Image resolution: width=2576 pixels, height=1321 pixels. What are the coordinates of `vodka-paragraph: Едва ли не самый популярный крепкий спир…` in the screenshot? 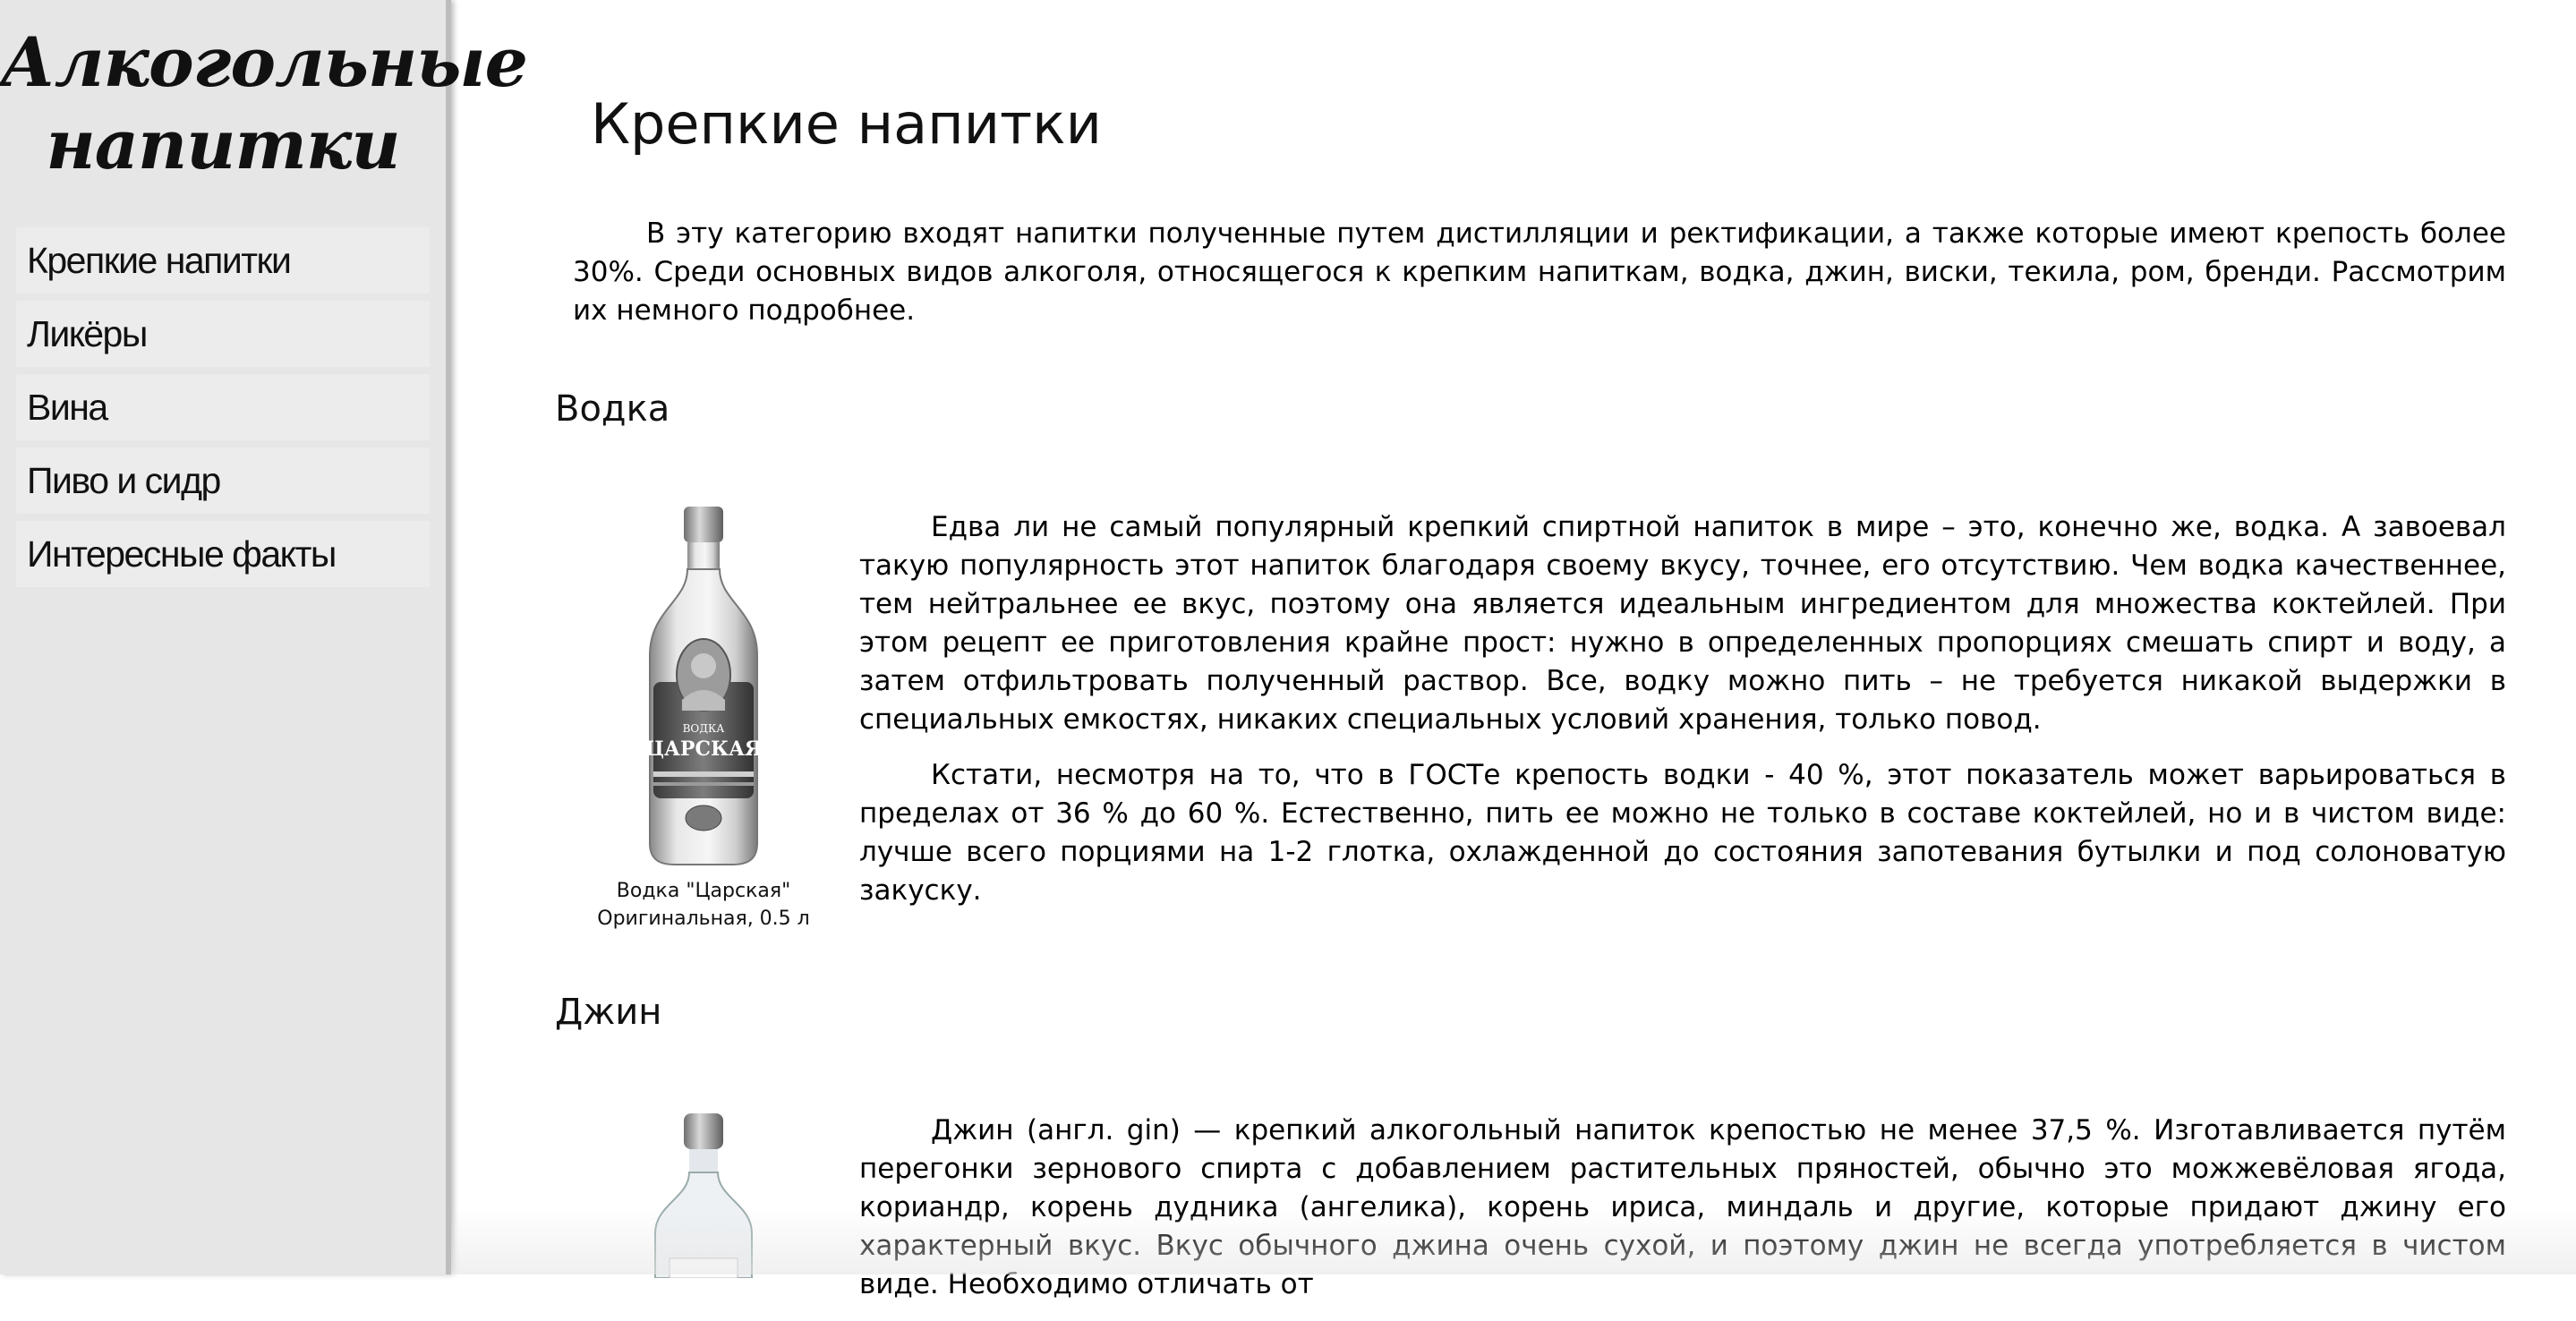 It's located at (1682, 623).